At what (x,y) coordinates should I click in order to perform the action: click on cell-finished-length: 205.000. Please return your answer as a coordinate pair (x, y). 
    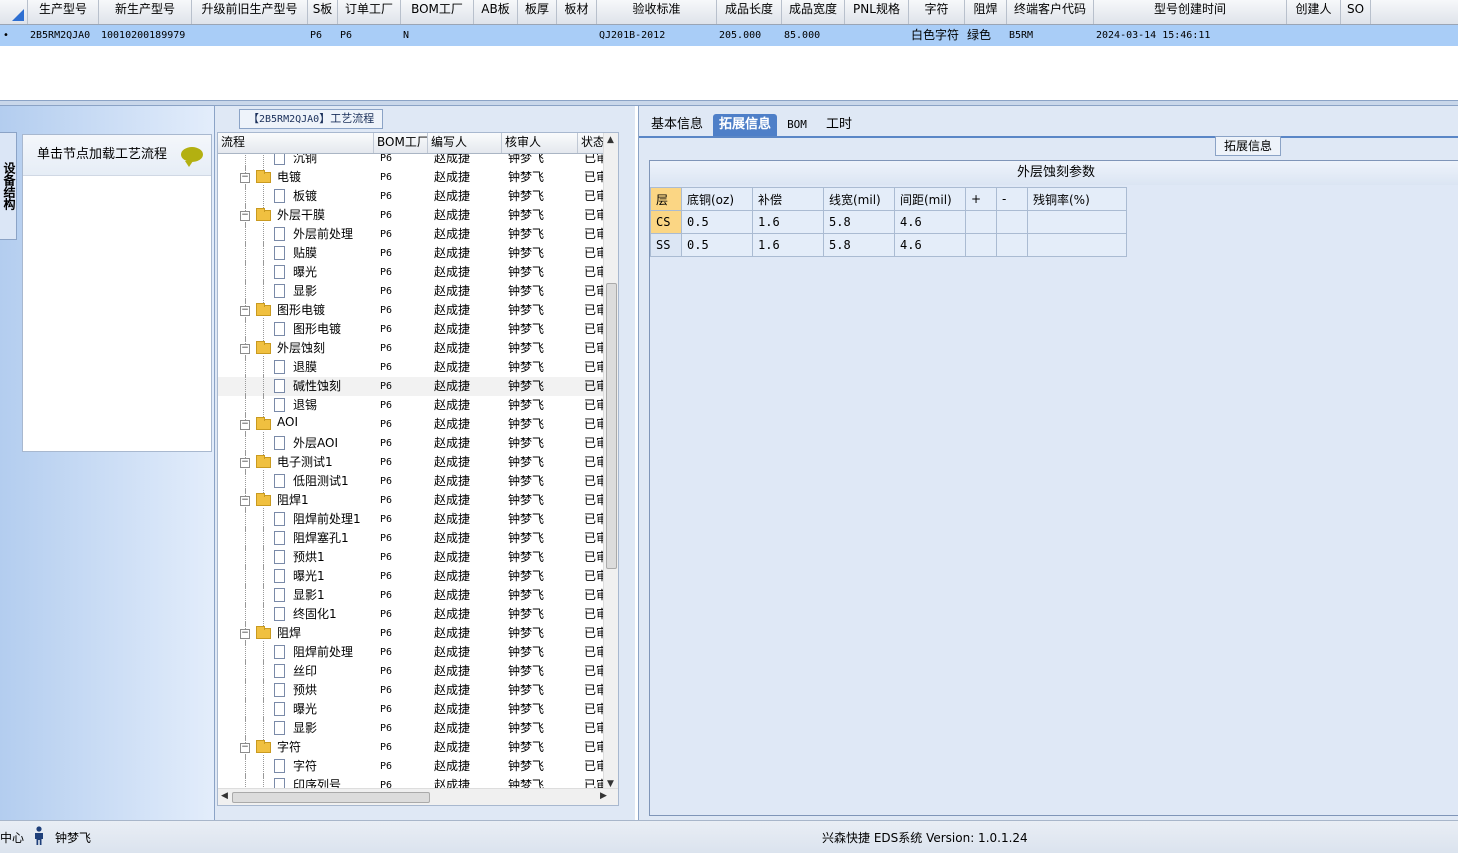
    Looking at the image, I should click on (750, 35).